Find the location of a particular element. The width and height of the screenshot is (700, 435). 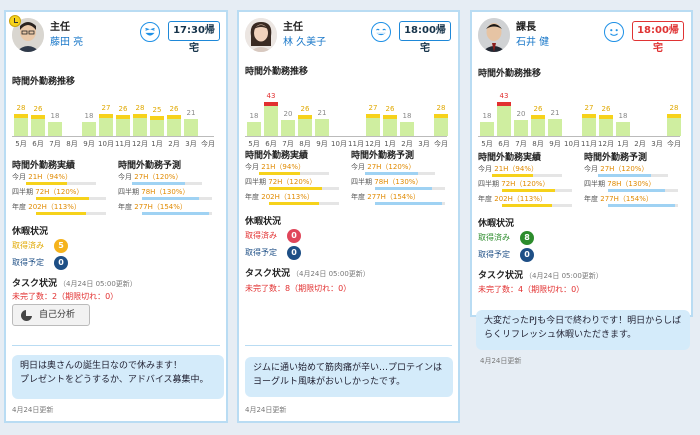

message-bubble: 明日は奥さんの誕生日なので休みます！ プレゼントをどうするか、アドバイス募集中。 is located at coordinates (118, 377).